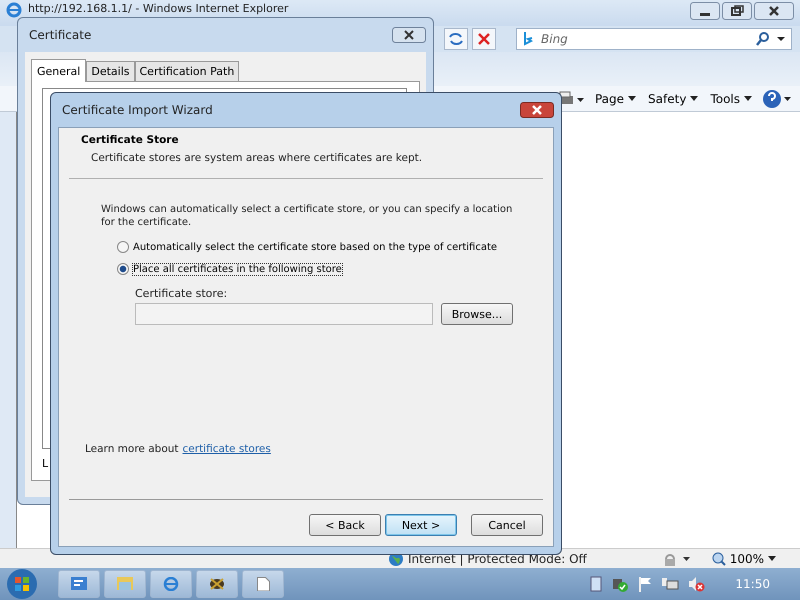 The height and width of the screenshot is (600, 800). What do you see at coordinates (507, 525) in the screenshot?
I see `dialog-button: Cancel` at bounding box center [507, 525].